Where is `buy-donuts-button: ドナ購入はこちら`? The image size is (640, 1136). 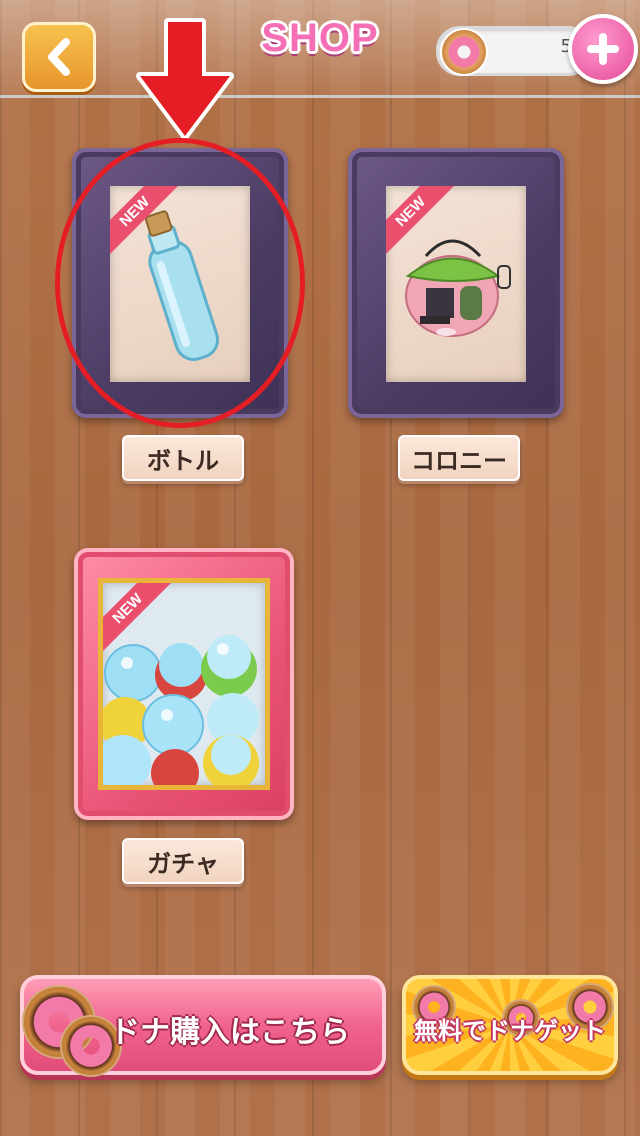
buy-donuts-button: ドナ購入はこちら is located at coordinates (203, 1026).